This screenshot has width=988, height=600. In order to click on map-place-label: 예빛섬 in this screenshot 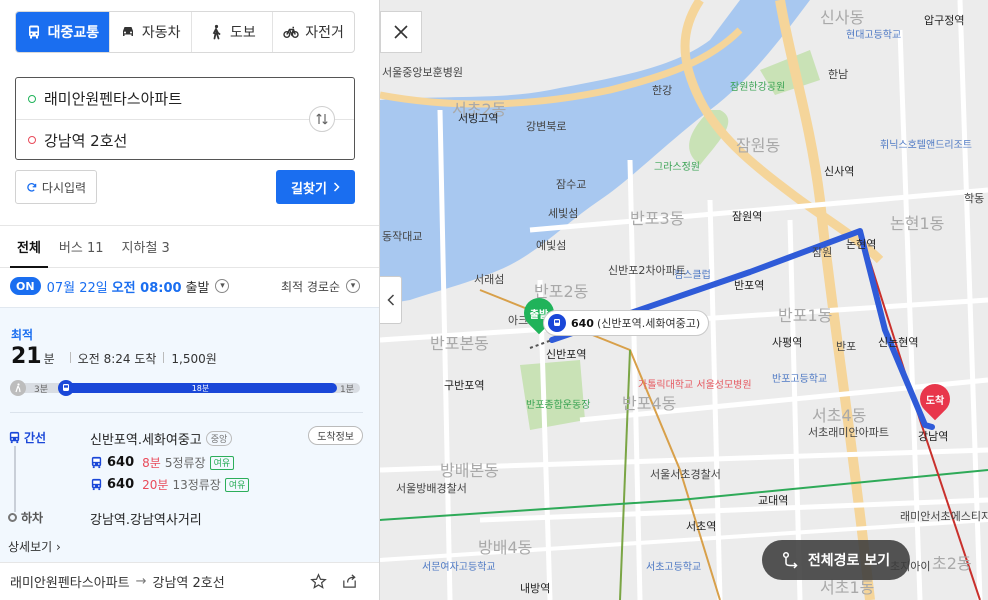, I will do `click(551, 245)`.